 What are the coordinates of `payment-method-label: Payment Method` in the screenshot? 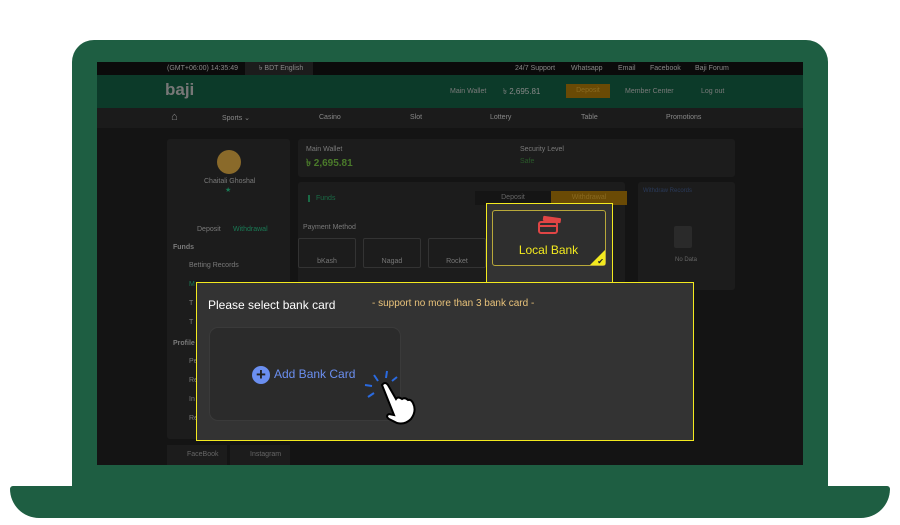 It's located at (329, 227).